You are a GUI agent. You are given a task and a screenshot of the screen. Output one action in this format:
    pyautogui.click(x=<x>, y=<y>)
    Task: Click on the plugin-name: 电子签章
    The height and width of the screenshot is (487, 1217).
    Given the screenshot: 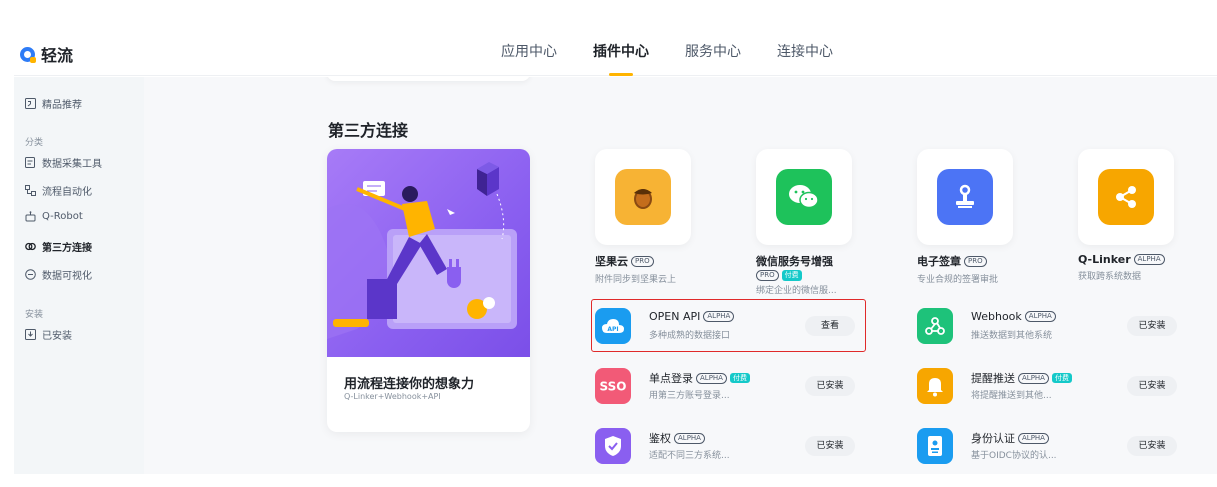 What is the action you would take?
    pyautogui.click(x=939, y=261)
    